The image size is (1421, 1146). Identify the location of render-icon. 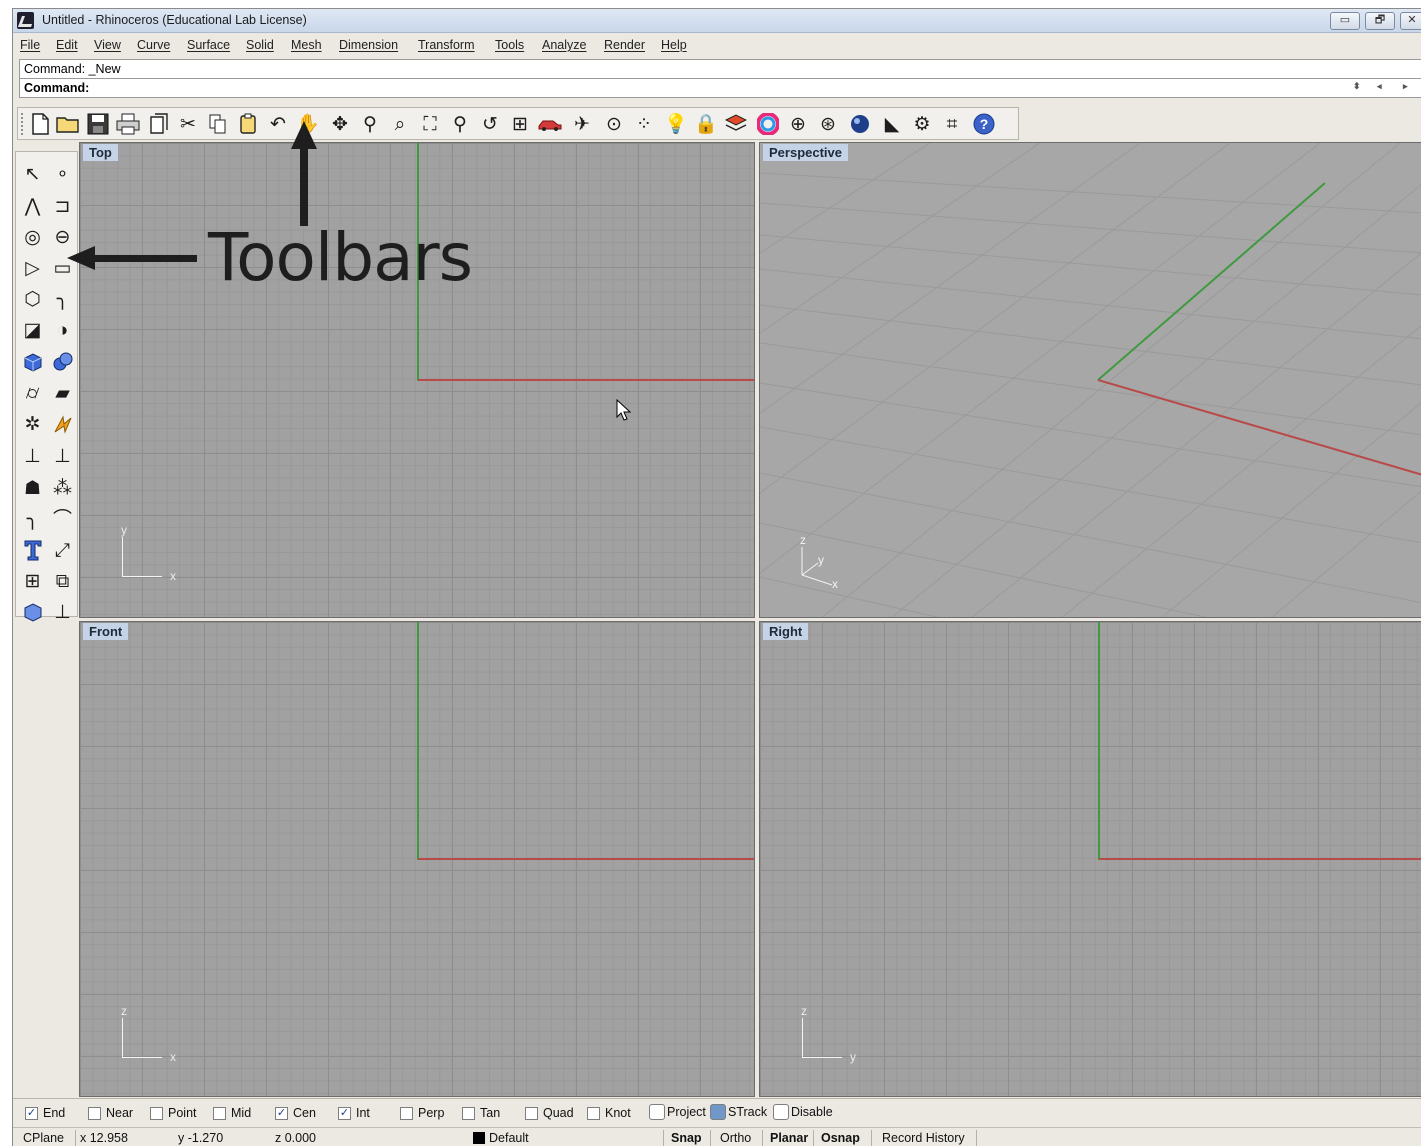
(860, 124).